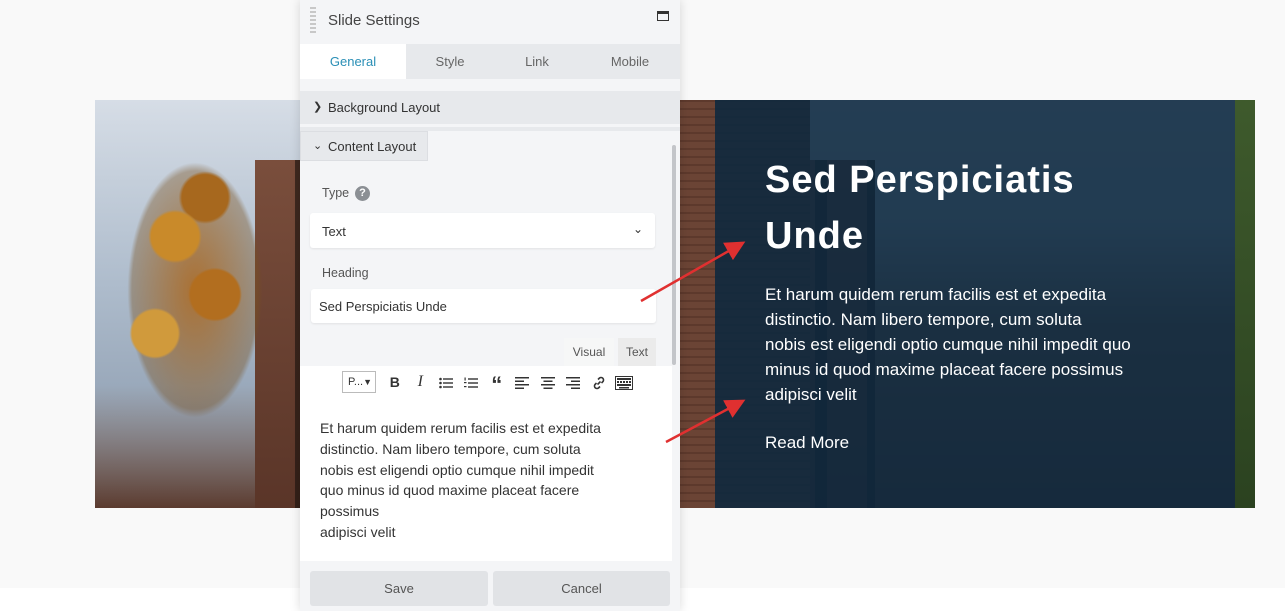  I want to click on cancel-button: Cancel, so click(581, 588).